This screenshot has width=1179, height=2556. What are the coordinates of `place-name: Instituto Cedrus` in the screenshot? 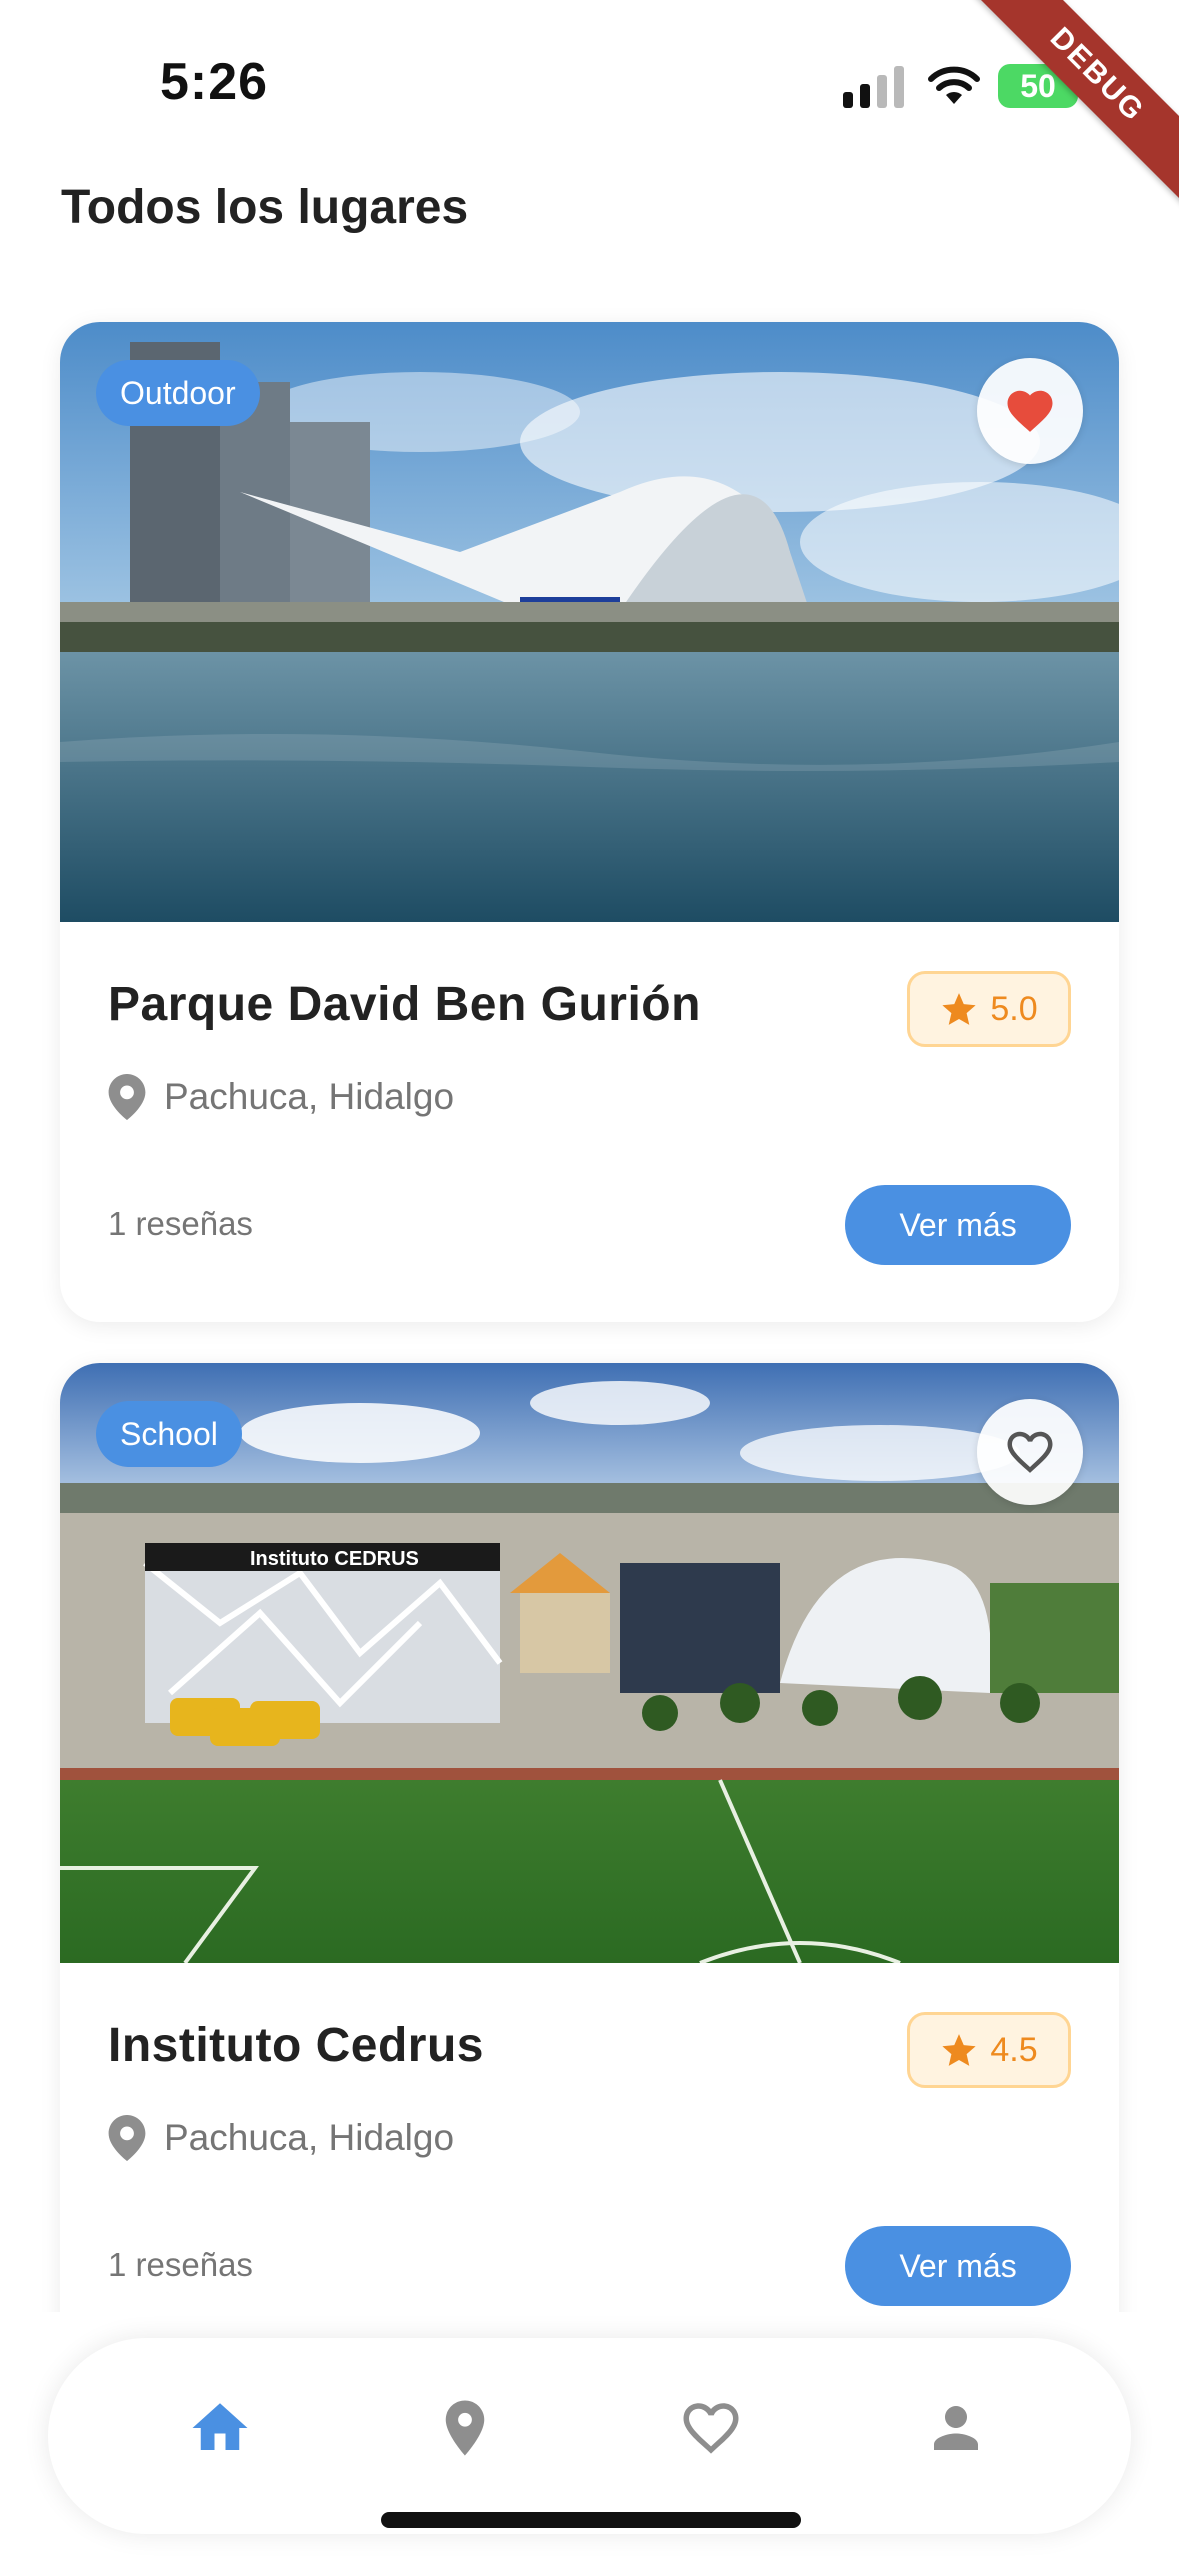 It's located at (296, 2045).